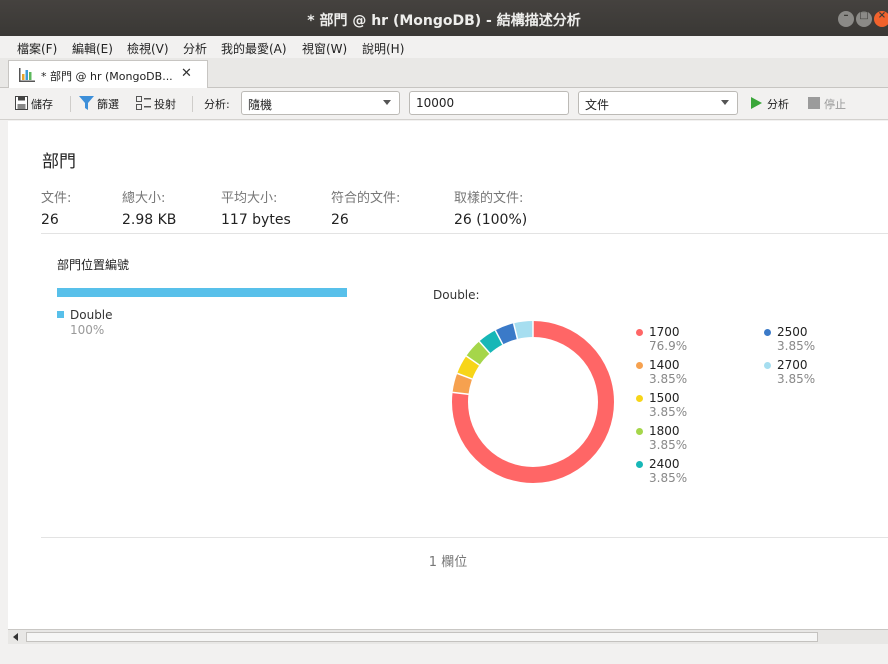 The image size is (888, 664). Describe the element at coordinates (456, 295) in the screenshot. I see `donut-title: Double:` at that location.